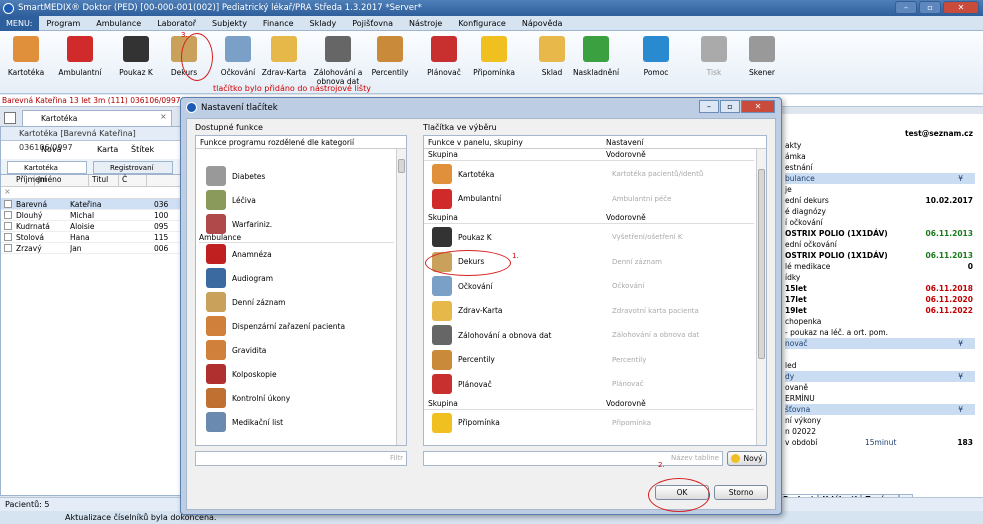 The height and width of the screenshot is (524, 983). I want to click on cancel-button: Storno, so click(741, 492).